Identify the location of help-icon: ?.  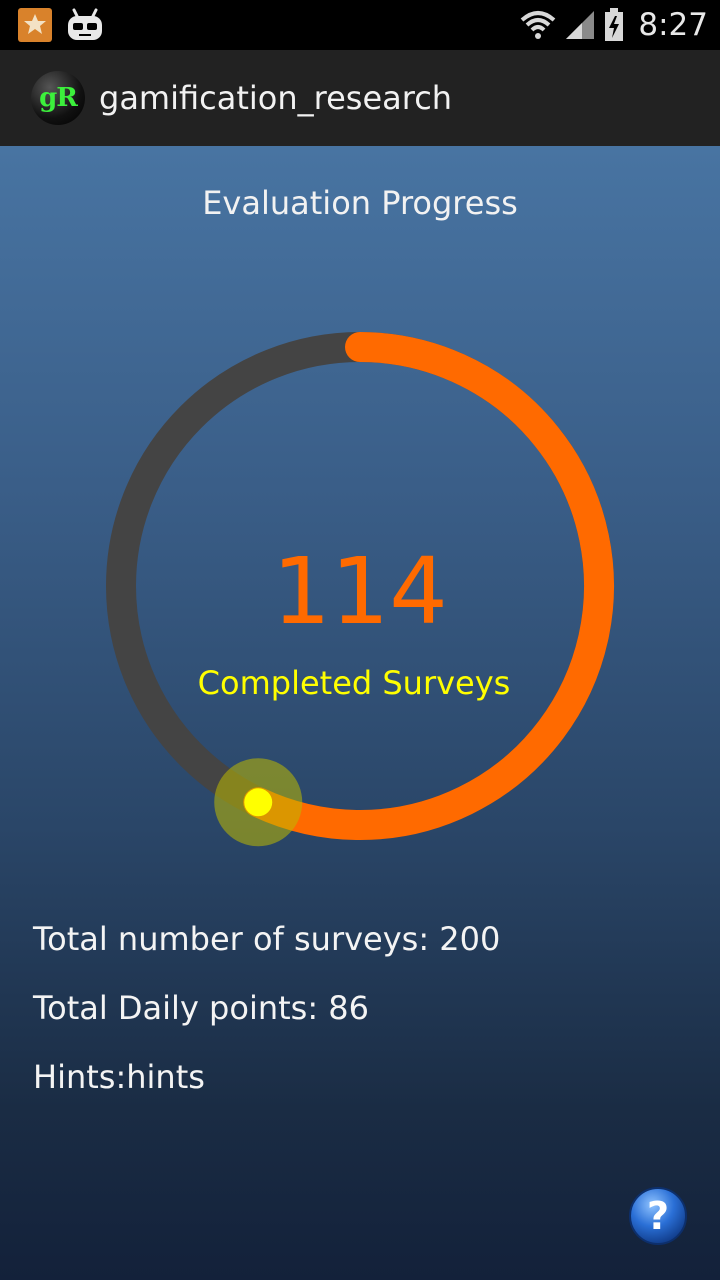
(658, 1216).